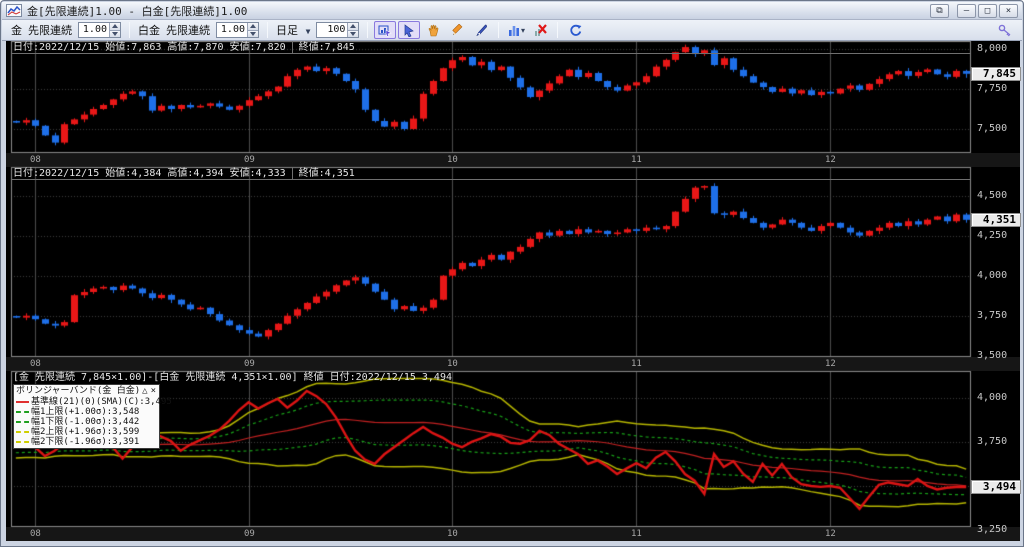 The image size is (1024, 547). I want to click on maximize-button: □, so click(987, 10).